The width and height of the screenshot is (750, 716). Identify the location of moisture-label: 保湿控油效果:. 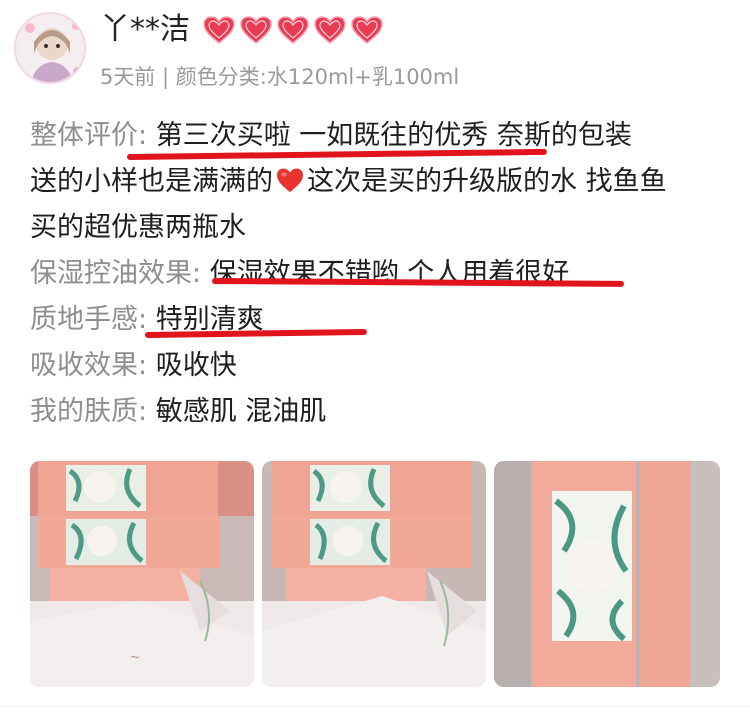
(116, 273).